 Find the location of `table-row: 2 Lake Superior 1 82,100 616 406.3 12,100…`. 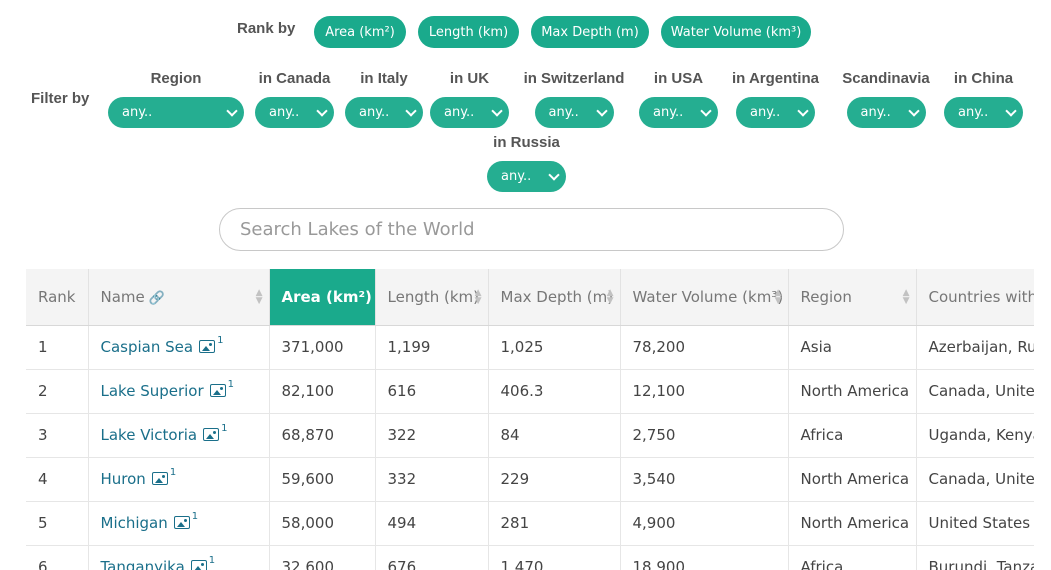

table-row: 2 Lake Superior 1 82,100 616 406.3 12,100… is located at coordinates (530, 391).